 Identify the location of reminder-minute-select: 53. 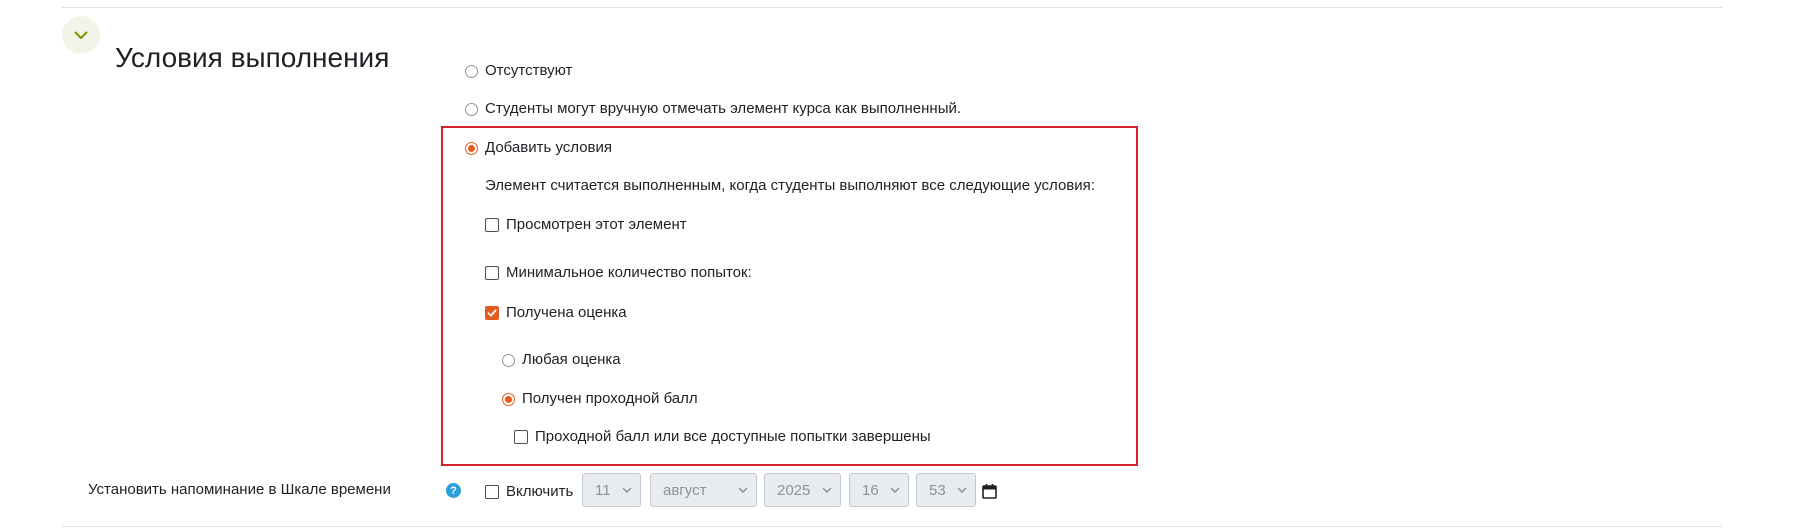
(946, 490).